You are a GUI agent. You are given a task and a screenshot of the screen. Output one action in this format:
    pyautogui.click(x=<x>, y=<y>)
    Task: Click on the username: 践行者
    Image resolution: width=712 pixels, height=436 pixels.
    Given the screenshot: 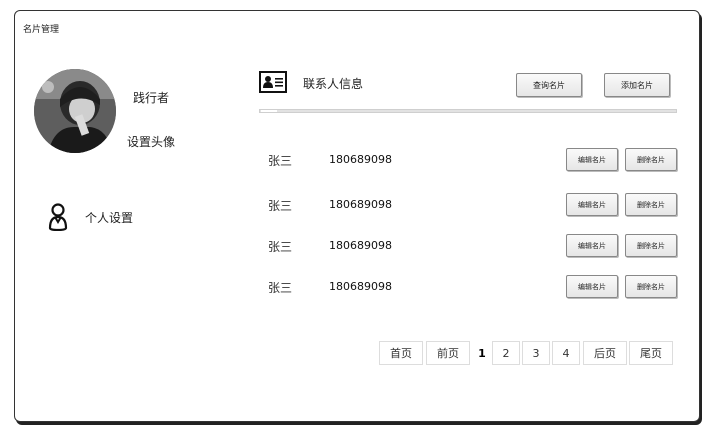 What is the action you would take?
    pyautogui.click(x=151, y=98)
    